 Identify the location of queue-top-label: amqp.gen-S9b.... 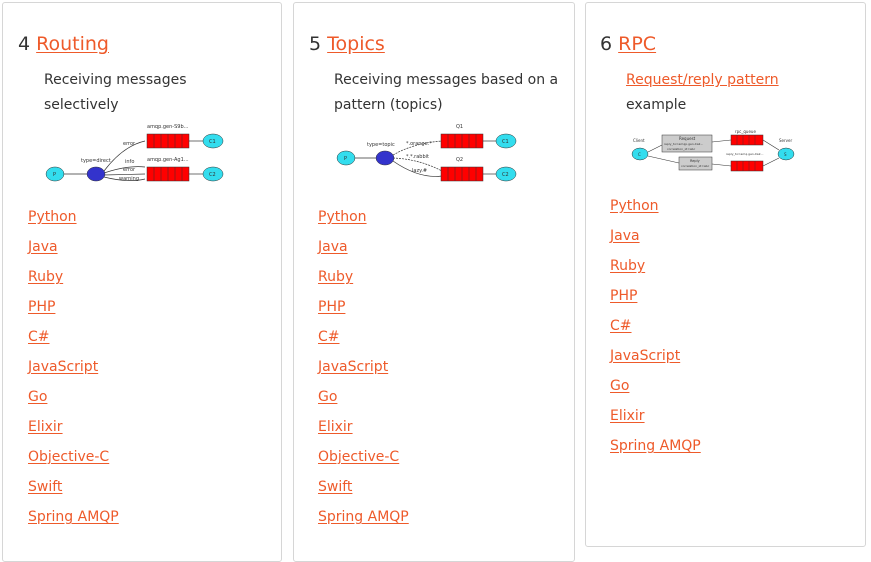
(168, 127).